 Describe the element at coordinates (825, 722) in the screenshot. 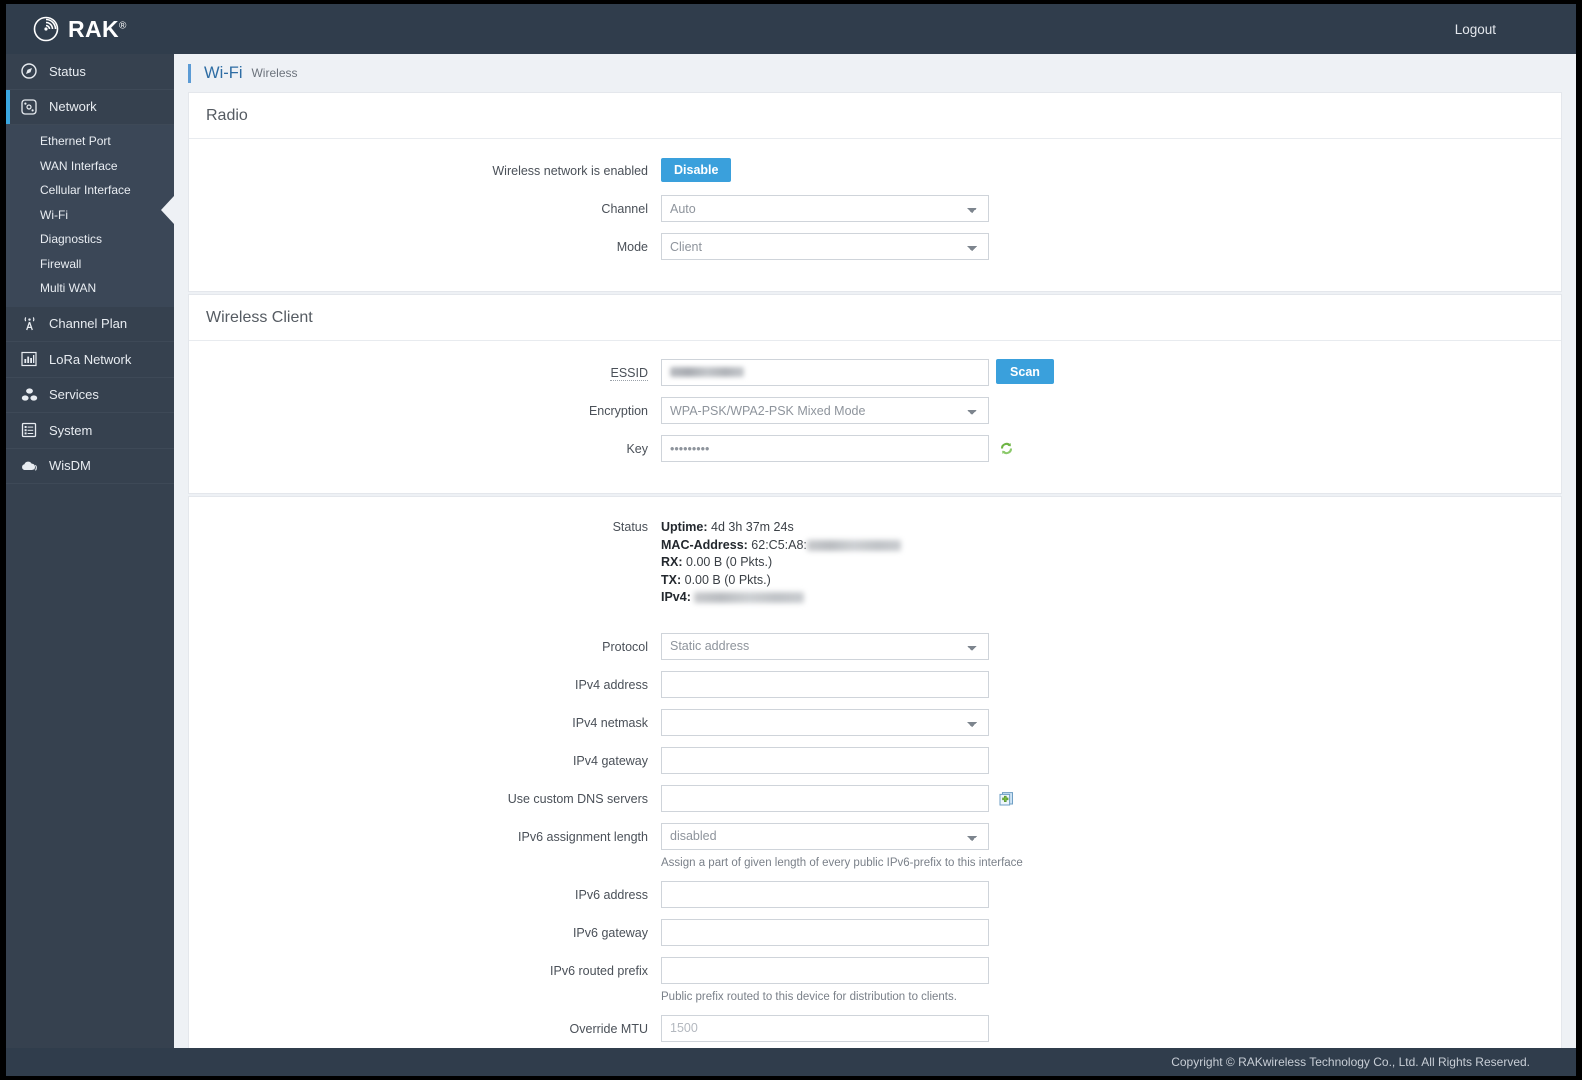

I see `ipv4-netmask-select` at that location.